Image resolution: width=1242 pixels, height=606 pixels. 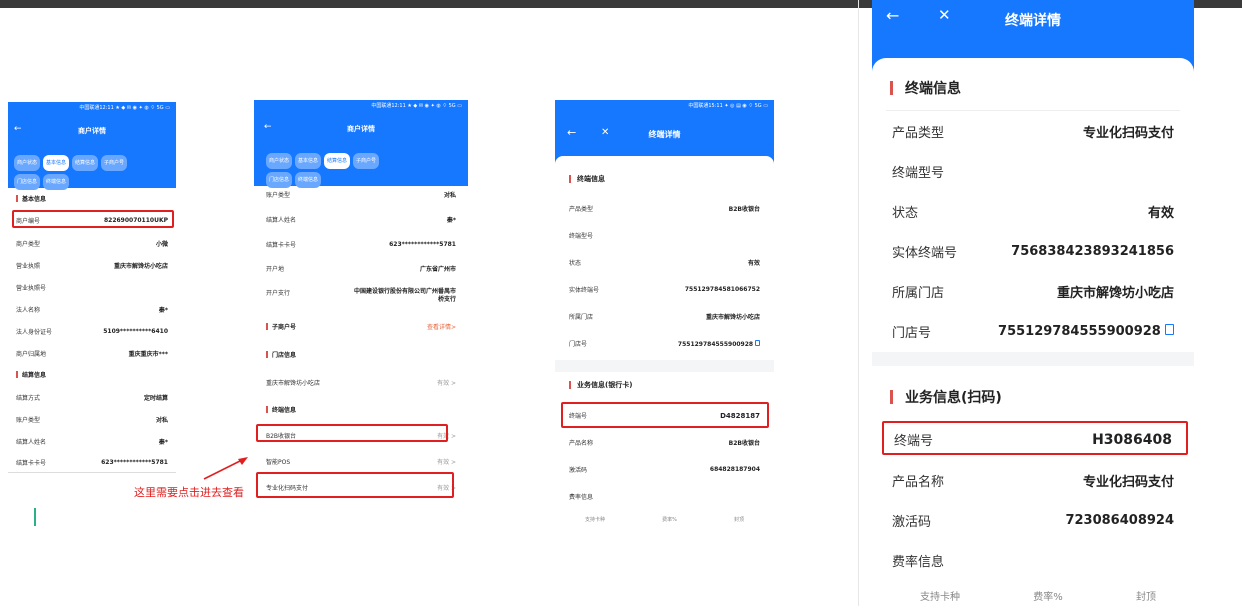 What do you see at coordinates (664, 209) in the screenshot?
I see `row-product-type: 产品类型 B2B收银台` at bounding box center [664, 209].